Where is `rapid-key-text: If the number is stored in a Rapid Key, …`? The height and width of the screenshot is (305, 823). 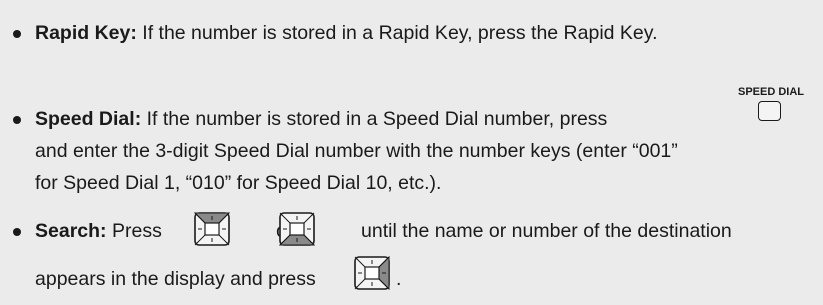
rapid-key-text: If the number is stored in a Rapid Key, … is located at coordinates (400, 33).